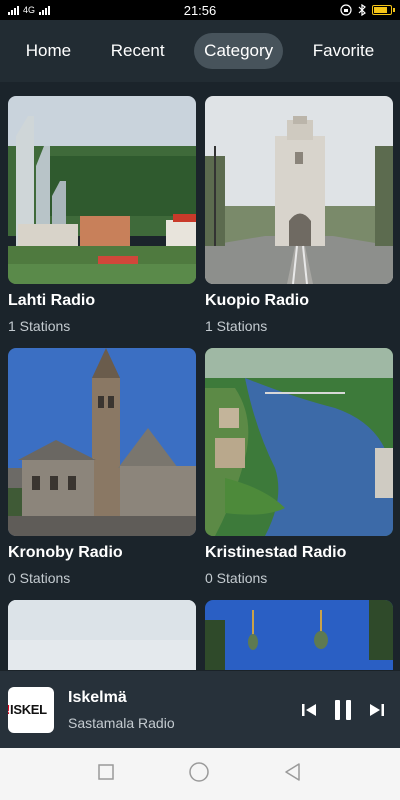 Image resolution: width=400 pixels, height=800 pixels. I want to click on category-title: Kuopio Radio, so click(257, 300).